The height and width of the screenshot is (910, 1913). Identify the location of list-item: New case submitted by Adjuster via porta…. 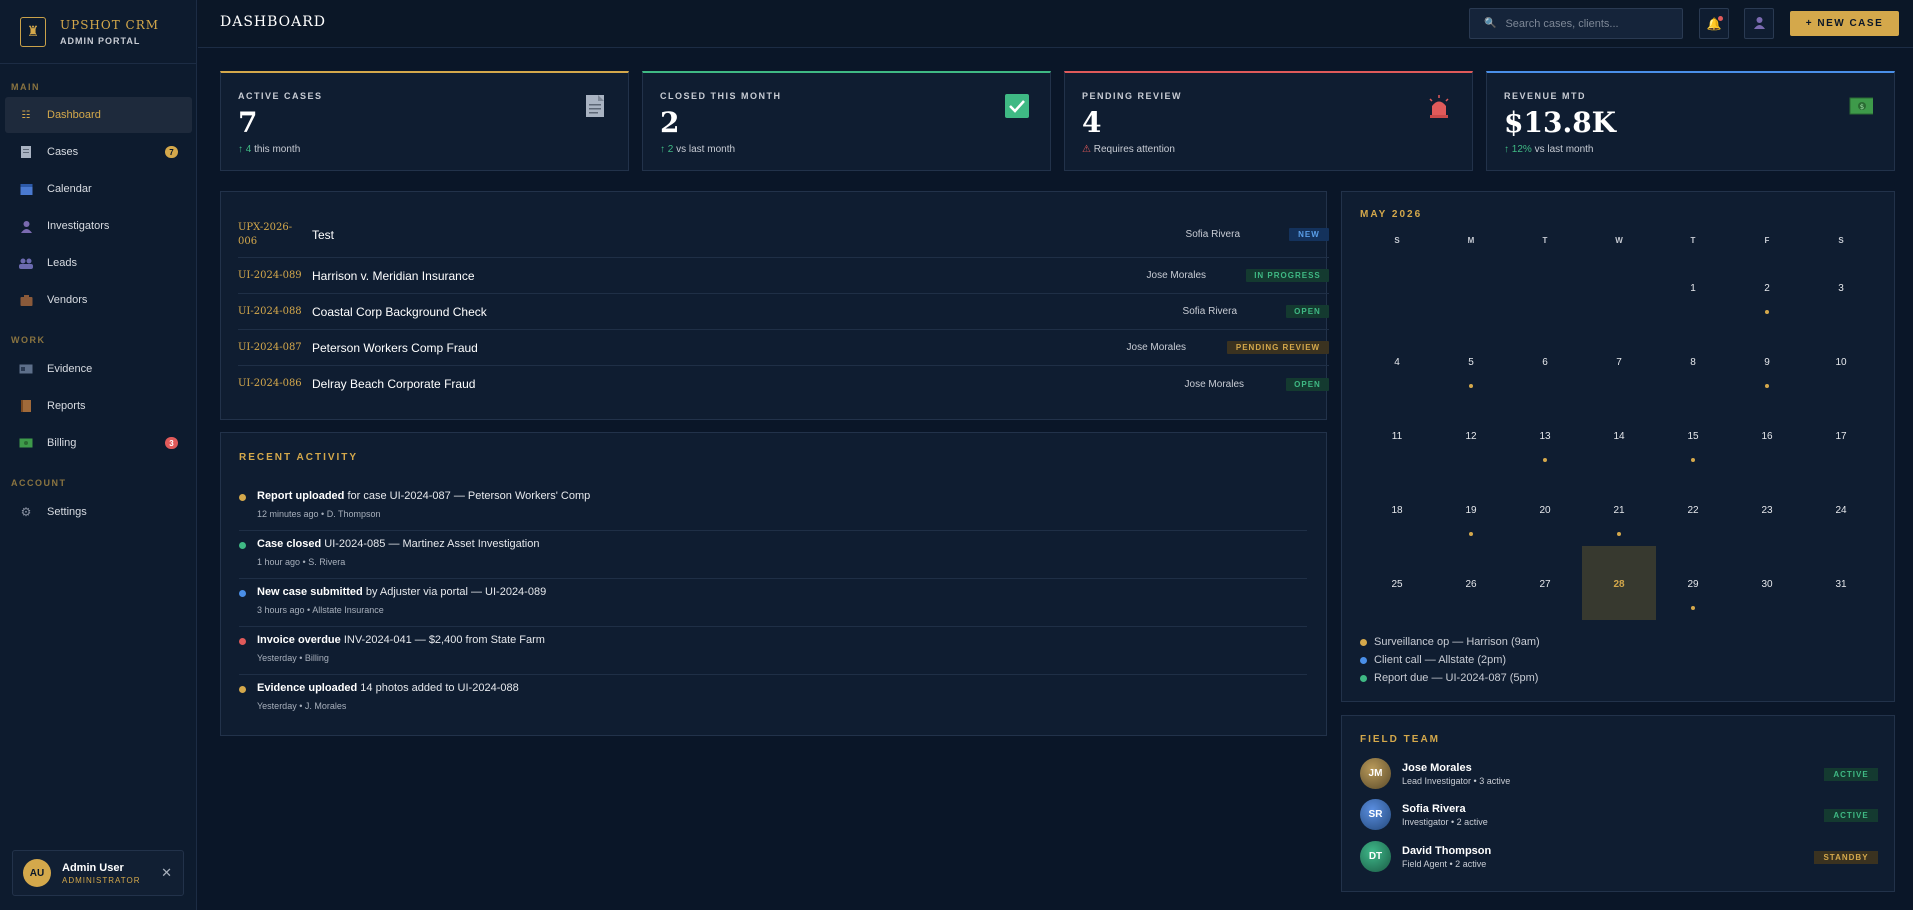
(773, 603).